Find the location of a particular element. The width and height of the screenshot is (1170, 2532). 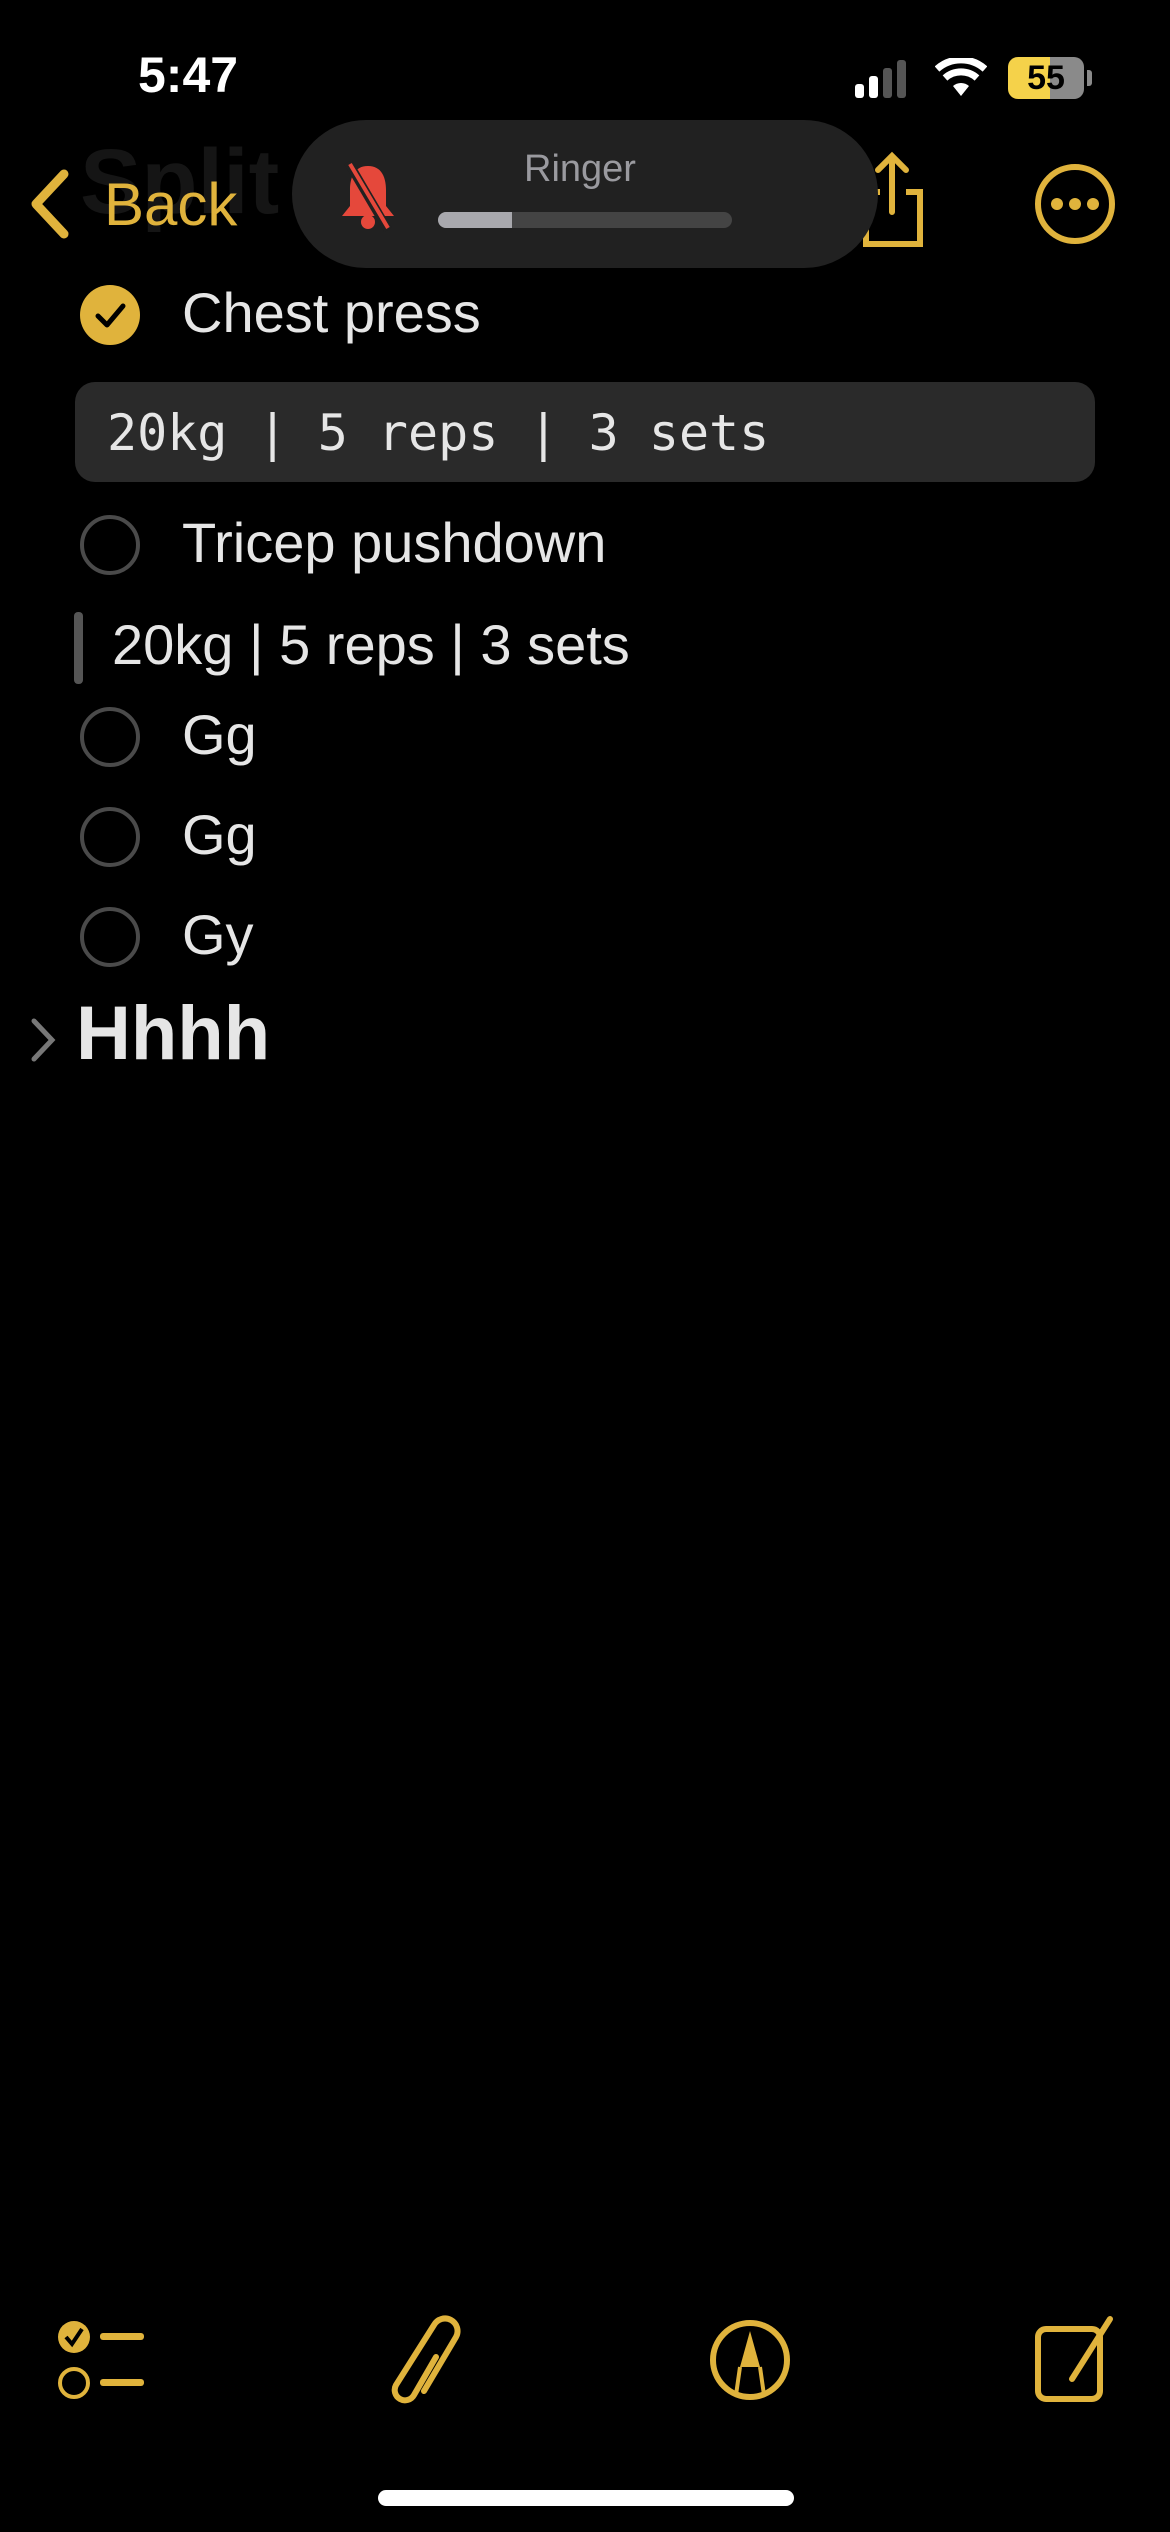

ringer-volume-bar is located at coordinates (585, 220).